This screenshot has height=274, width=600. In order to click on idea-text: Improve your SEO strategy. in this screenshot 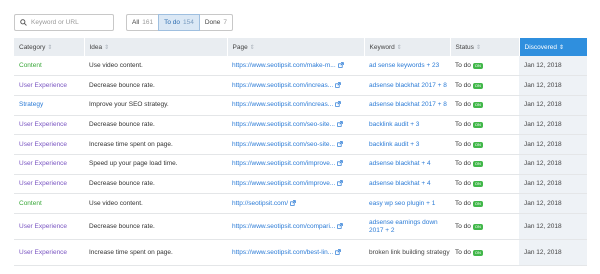, I will do `click(129, 105)`.